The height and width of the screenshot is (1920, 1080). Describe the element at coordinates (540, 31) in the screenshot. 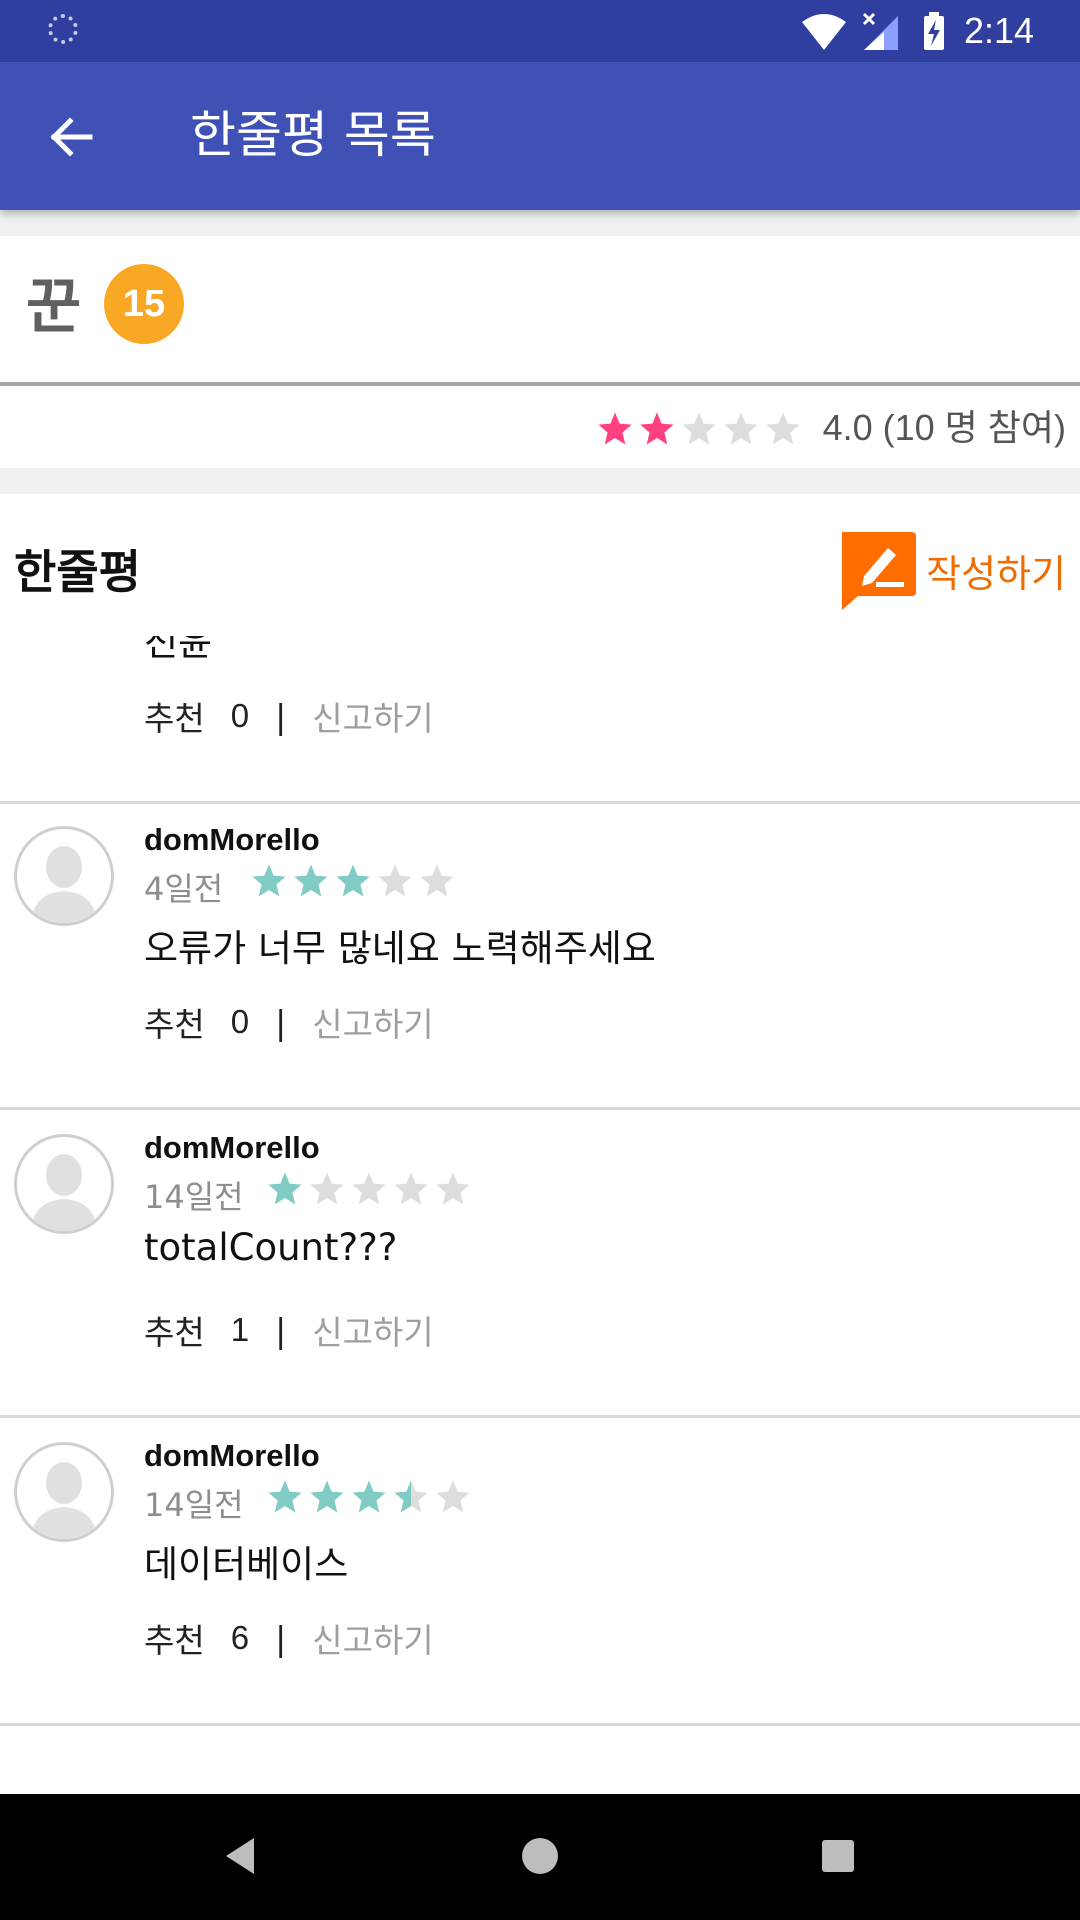

I see `status-bar: 2:14` at that location.